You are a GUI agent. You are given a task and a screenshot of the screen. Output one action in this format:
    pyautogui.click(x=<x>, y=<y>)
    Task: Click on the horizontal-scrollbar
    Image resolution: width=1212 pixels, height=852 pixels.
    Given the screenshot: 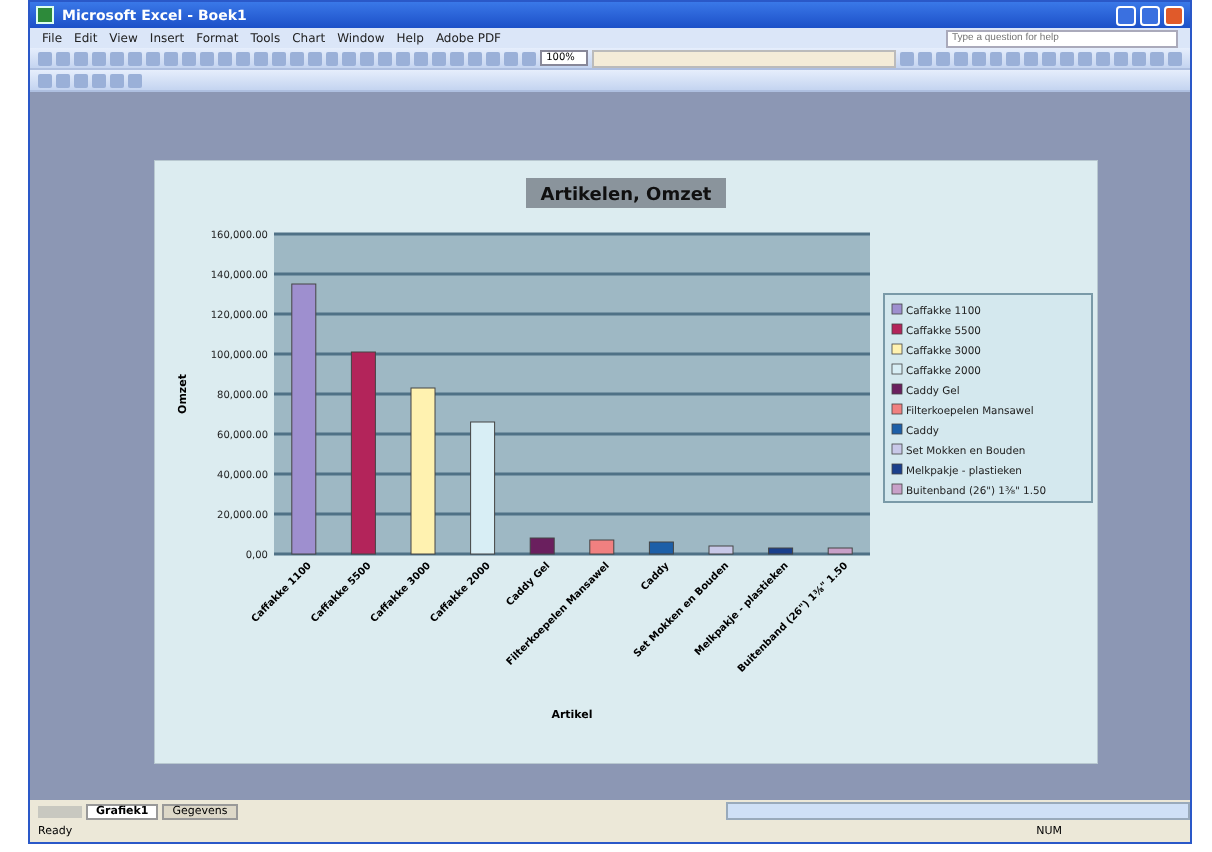 What is the action you would take?
    pyautogui.click(x=958, y=811)
    